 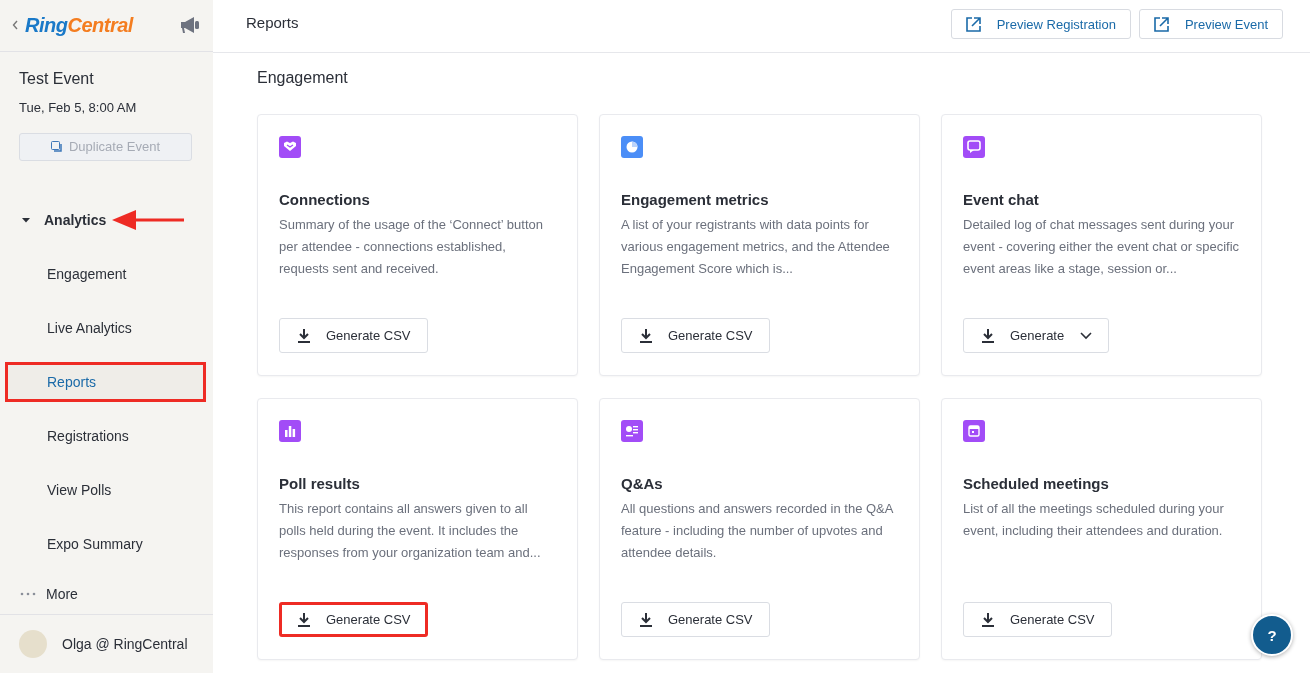 What do you see at coordinates (105, 489) in the screenshot?
I see `nav-item: View Polls` at bounding box center [105, 489].